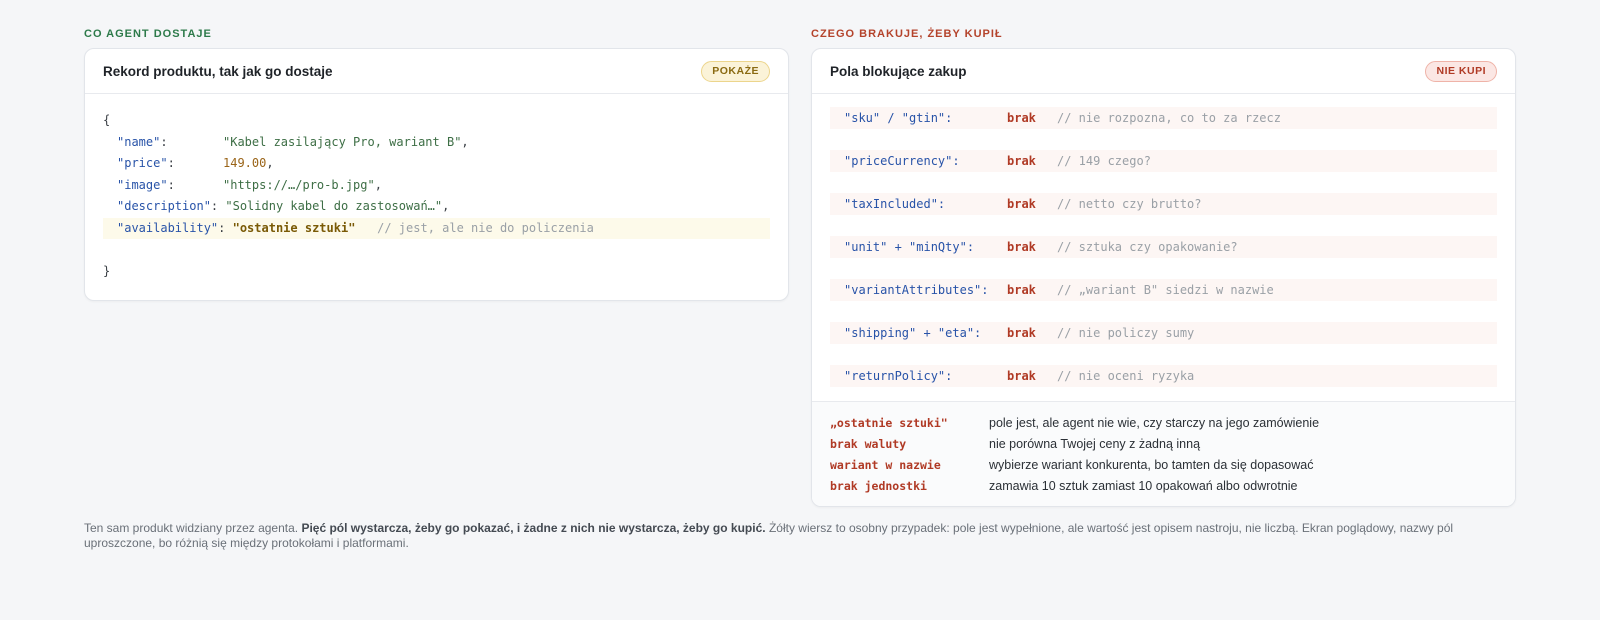  What do you see at coordinates (916, 290) in the screenshot?
I see `missing-field-key: "variantAttributes":` at bounding box center [916, 290].